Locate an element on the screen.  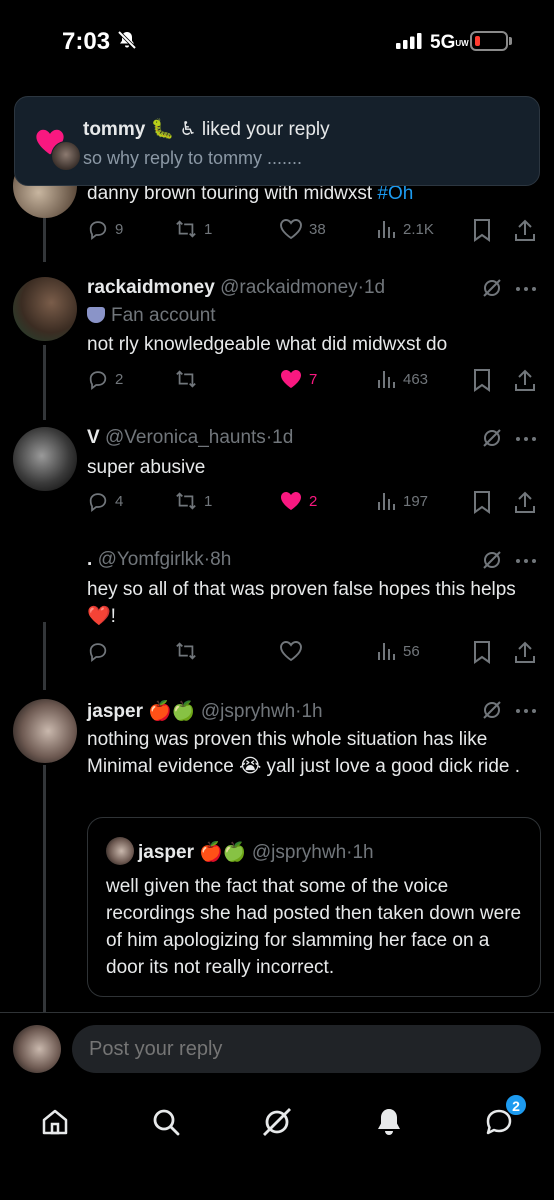
tab-home is located at coordinates (55, 1122).